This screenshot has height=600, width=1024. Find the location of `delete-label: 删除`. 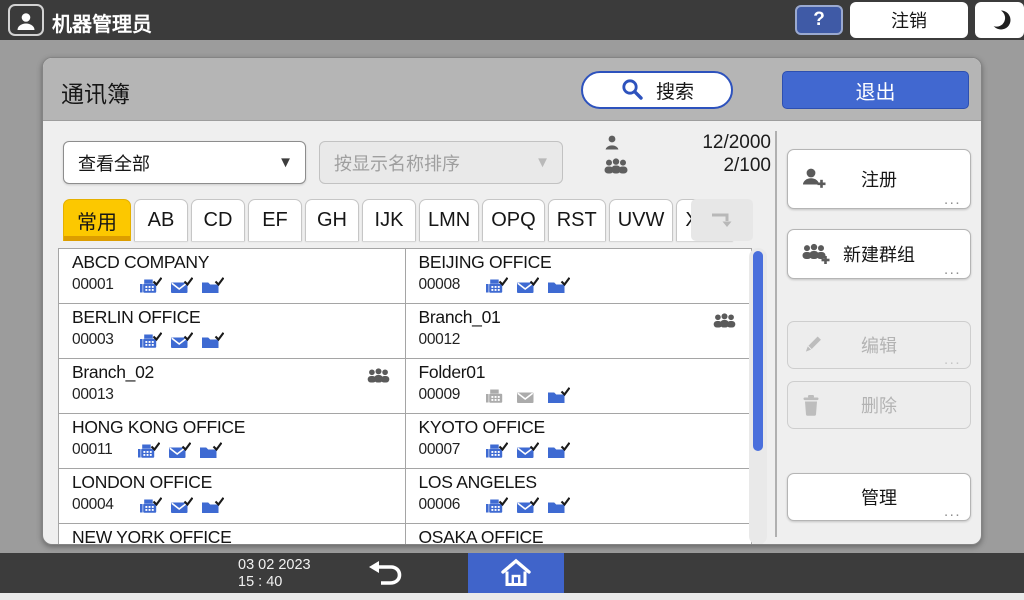

delete-label: 删除 is located at coordinates (879, 406).